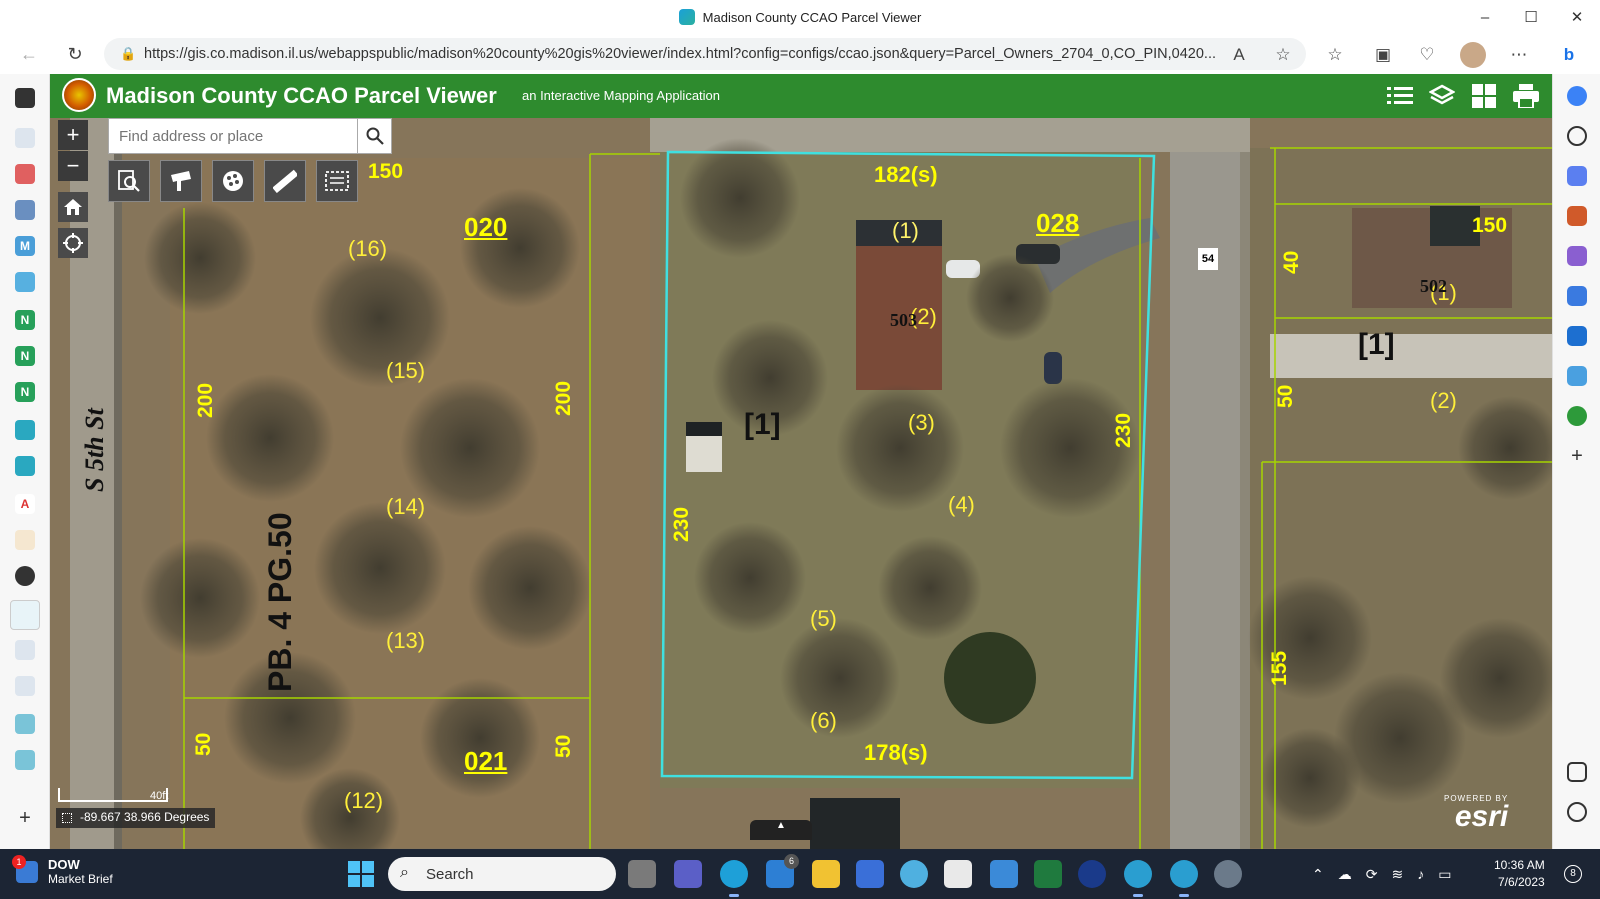  Describe the element at coordinates (73, 135) in the screenshot. I see `zoom-in-button: +` at that location.